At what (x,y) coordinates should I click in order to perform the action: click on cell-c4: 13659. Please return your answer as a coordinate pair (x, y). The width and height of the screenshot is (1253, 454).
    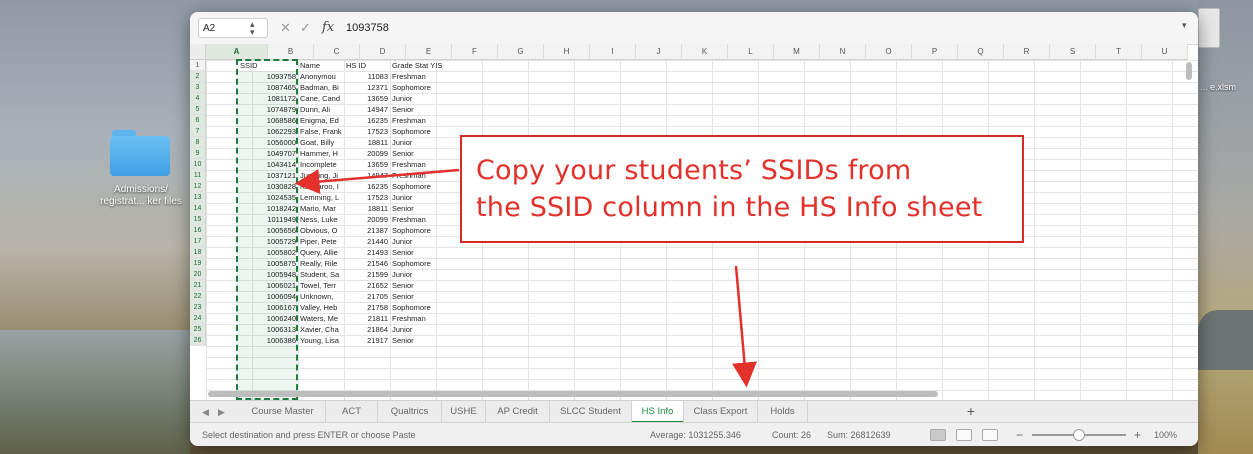
    Looking at the image, I should click on (367, 98).